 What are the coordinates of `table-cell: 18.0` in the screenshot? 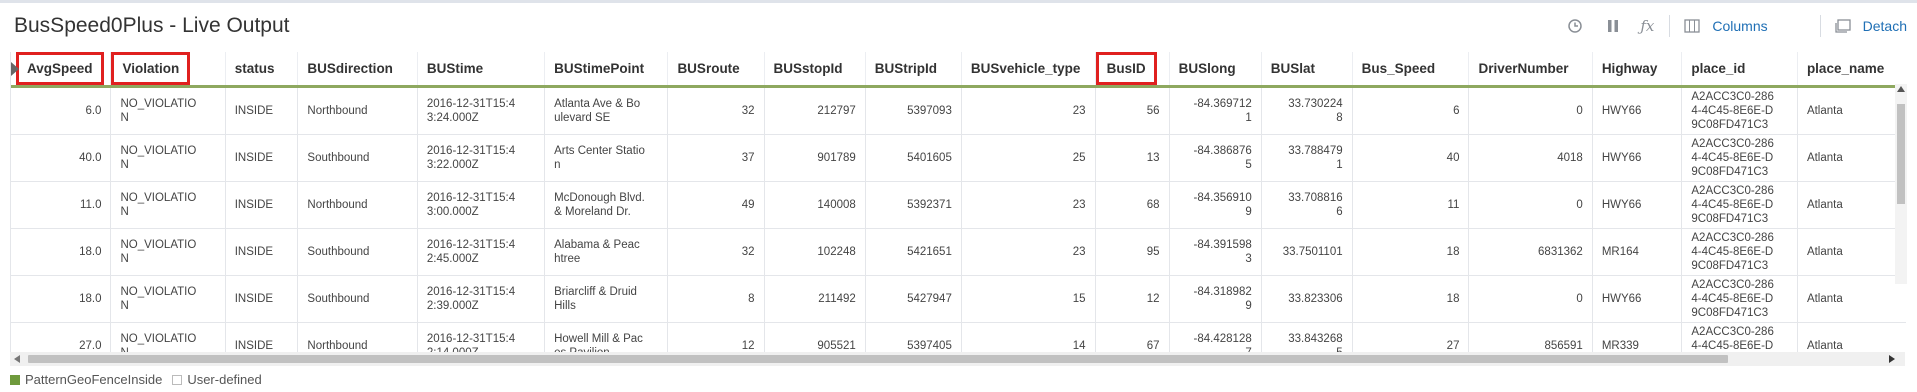 It's located at (61, 299).